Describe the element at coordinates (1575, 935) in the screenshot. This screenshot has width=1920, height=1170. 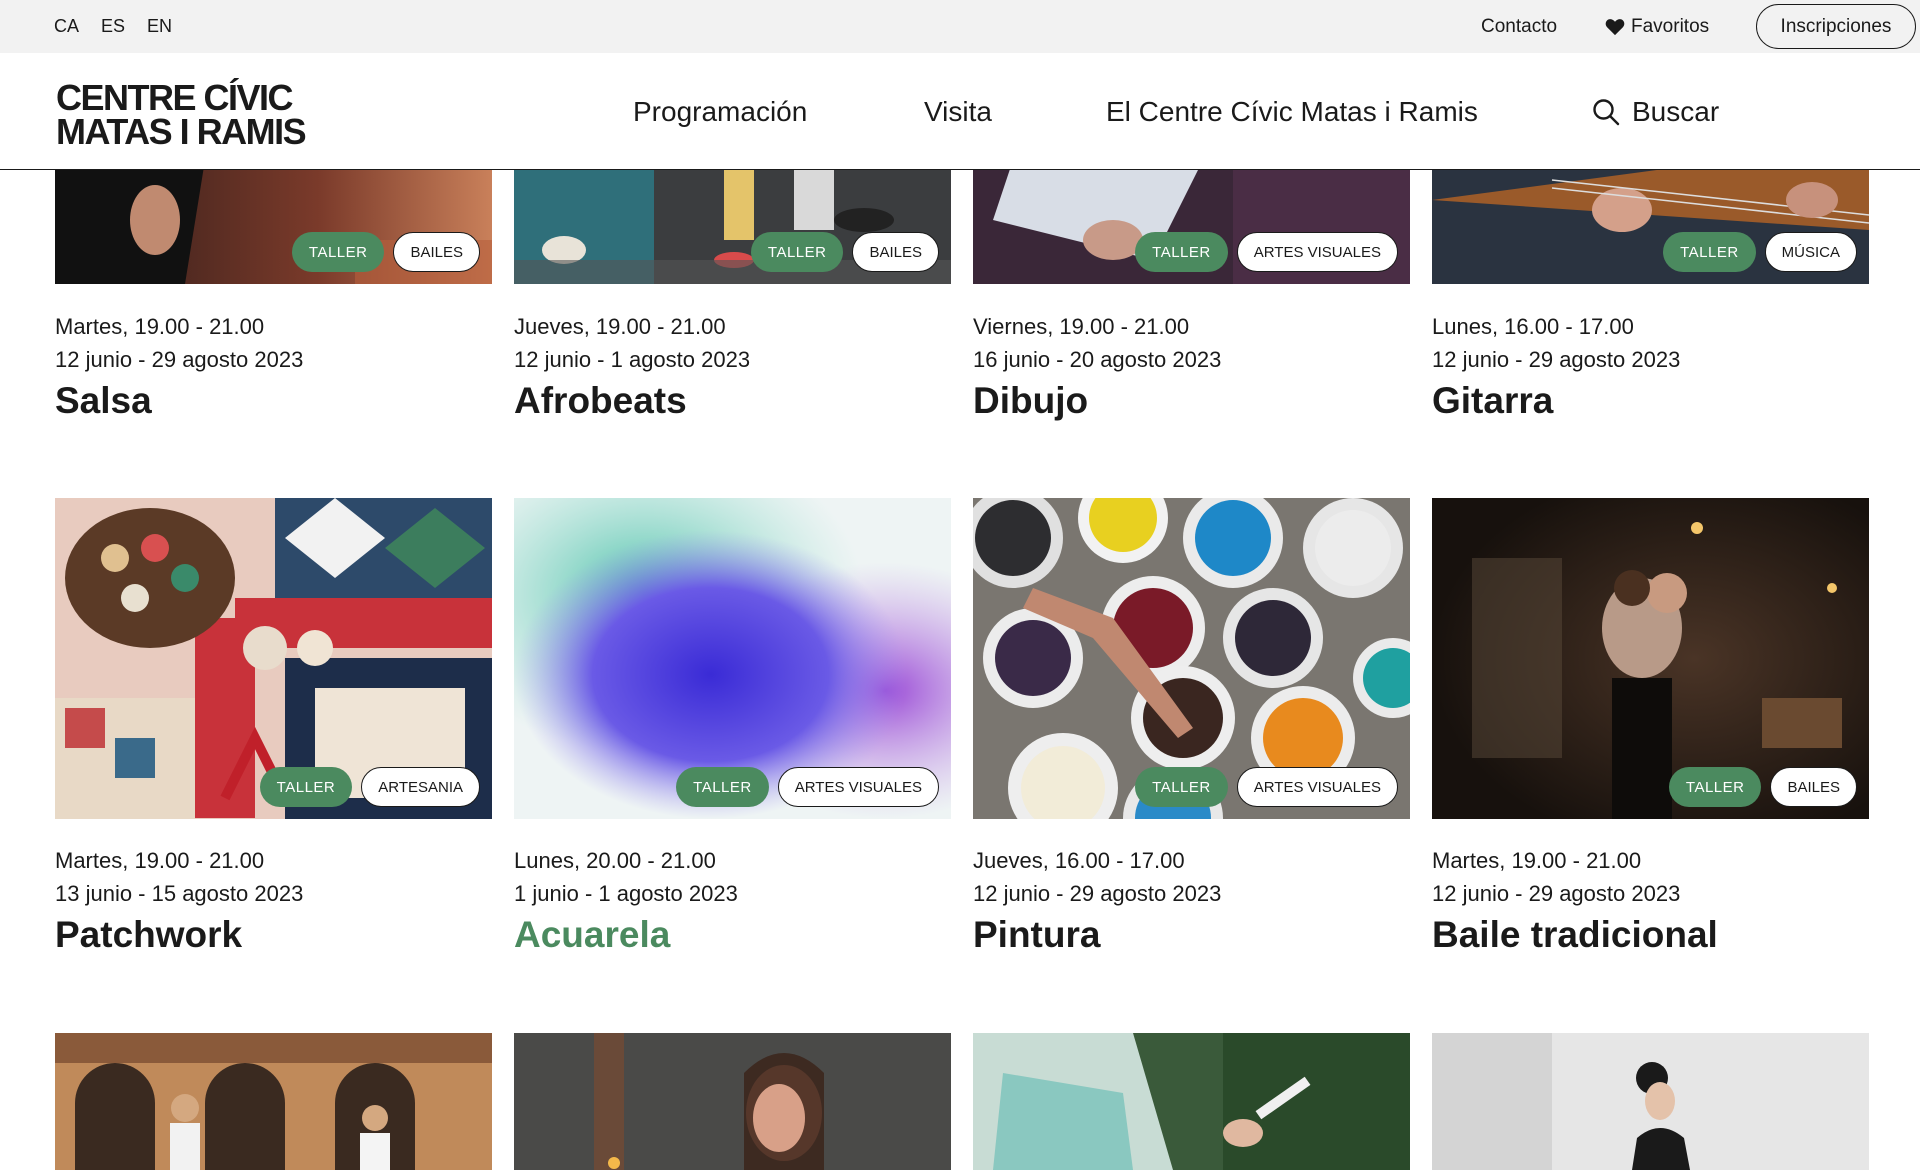
I see `event-title: Baile tradicional` at that location.